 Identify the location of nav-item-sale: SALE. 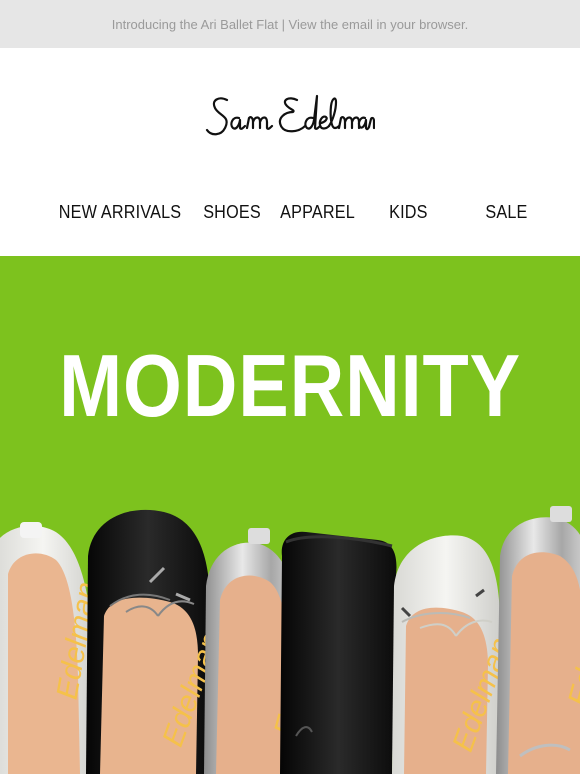
(506, 212).